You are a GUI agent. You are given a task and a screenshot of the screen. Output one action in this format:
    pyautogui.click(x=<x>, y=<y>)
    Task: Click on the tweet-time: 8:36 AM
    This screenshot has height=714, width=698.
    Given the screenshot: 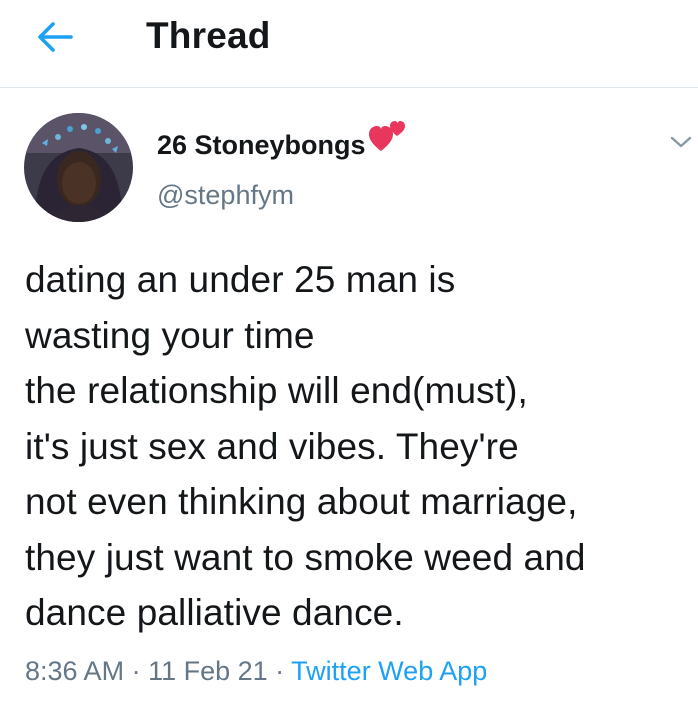 What is the action you would take?
    pyautogui.click(x=74, y=671)
    